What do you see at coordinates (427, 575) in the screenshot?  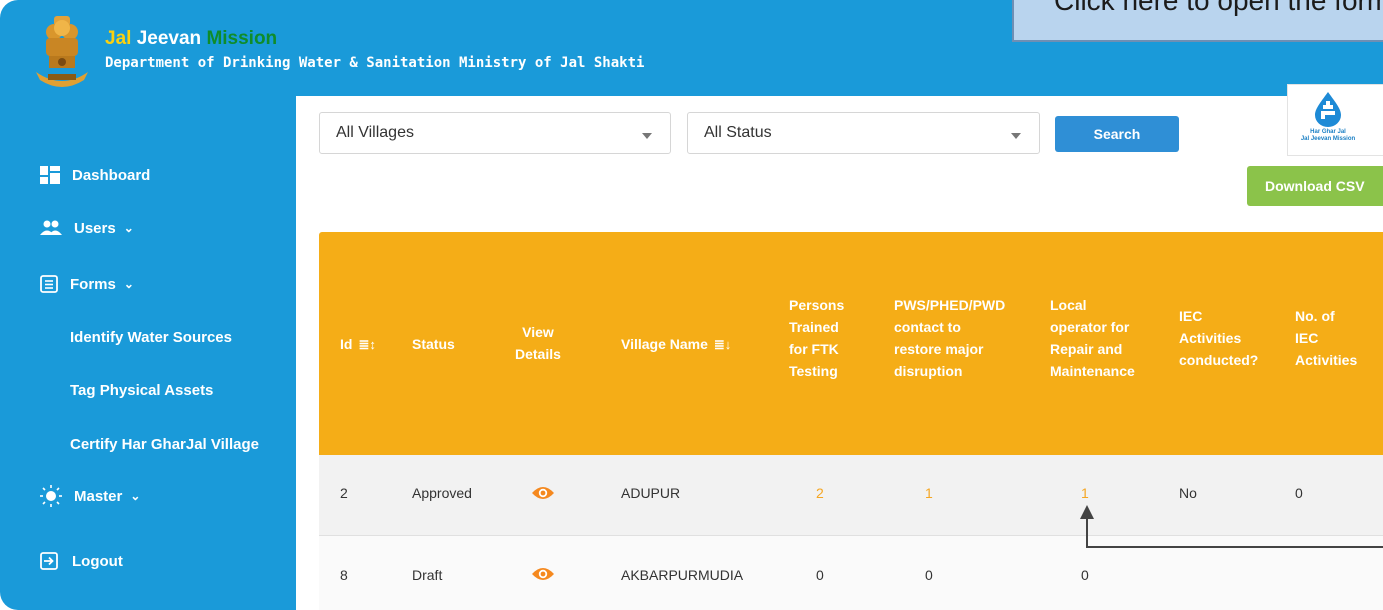 I see `cell-status: Draft` at bounding box center [427, 575].